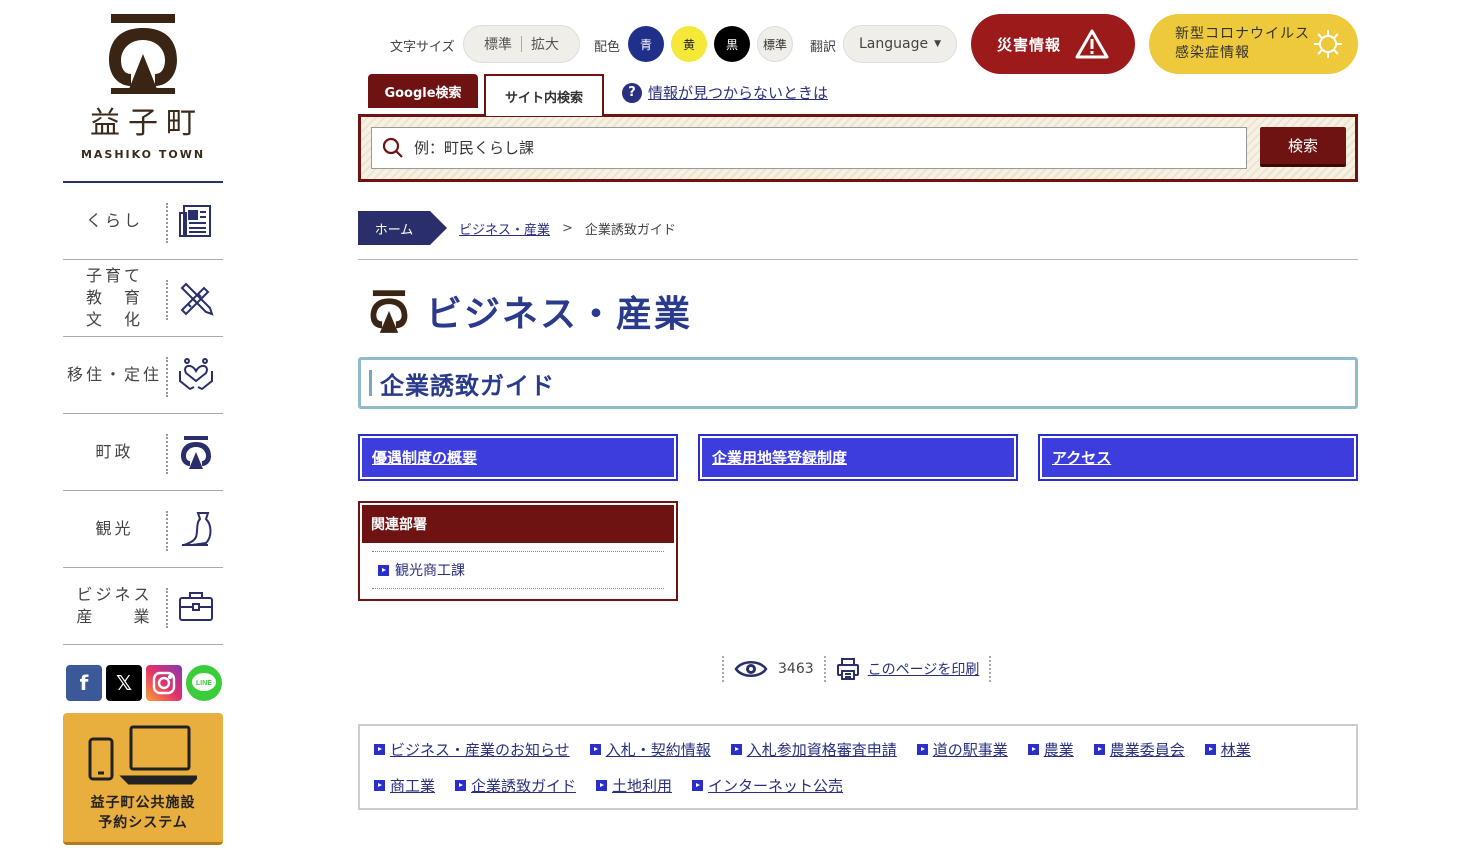 This screenshot has height=860, width=1476. Describe the element at coordinates (124, 683) in the screenshot. I see `x-icon: 𝕏` at that location.